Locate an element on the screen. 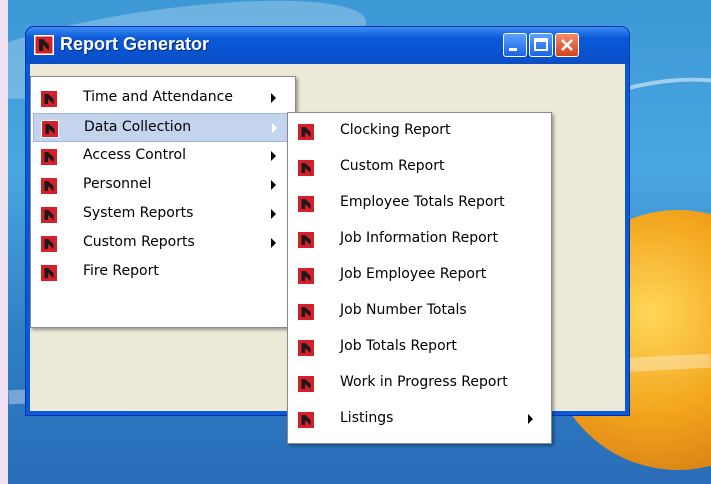  menu-item: Personnel is located at coordinates (162, 185).